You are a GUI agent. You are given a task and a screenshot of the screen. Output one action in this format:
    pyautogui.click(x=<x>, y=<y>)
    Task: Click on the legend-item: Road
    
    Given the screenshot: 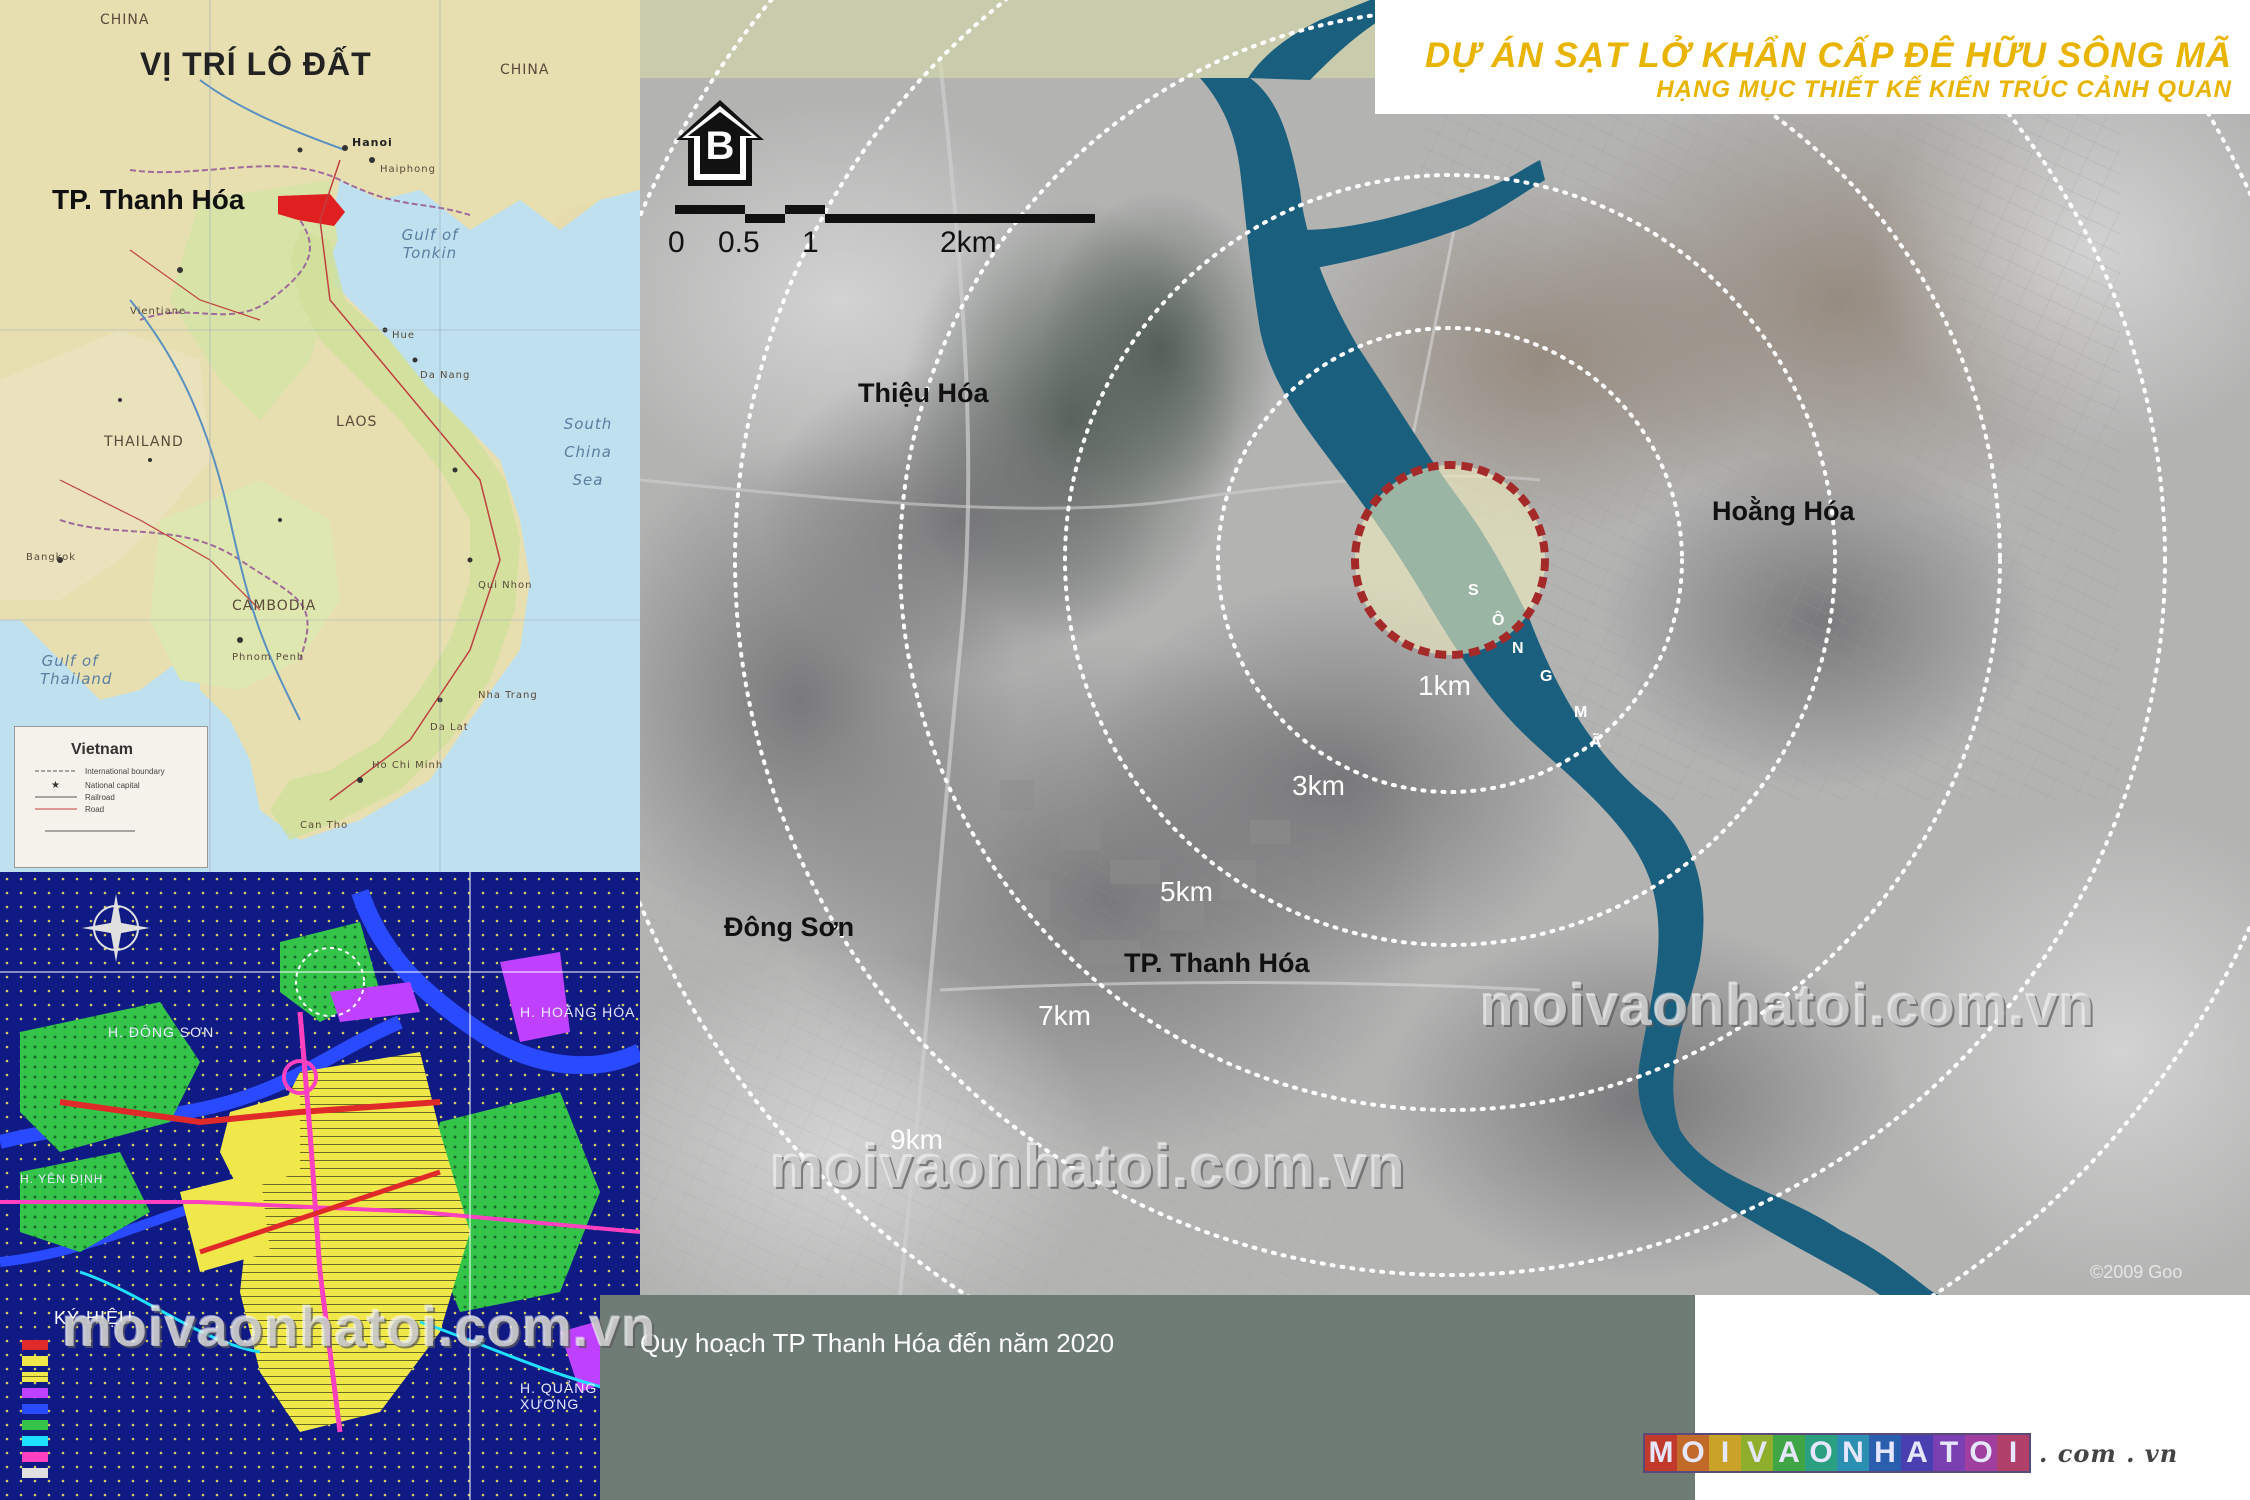 What is the action you would take?
    pyautogui.click(x=95, y=809)
    